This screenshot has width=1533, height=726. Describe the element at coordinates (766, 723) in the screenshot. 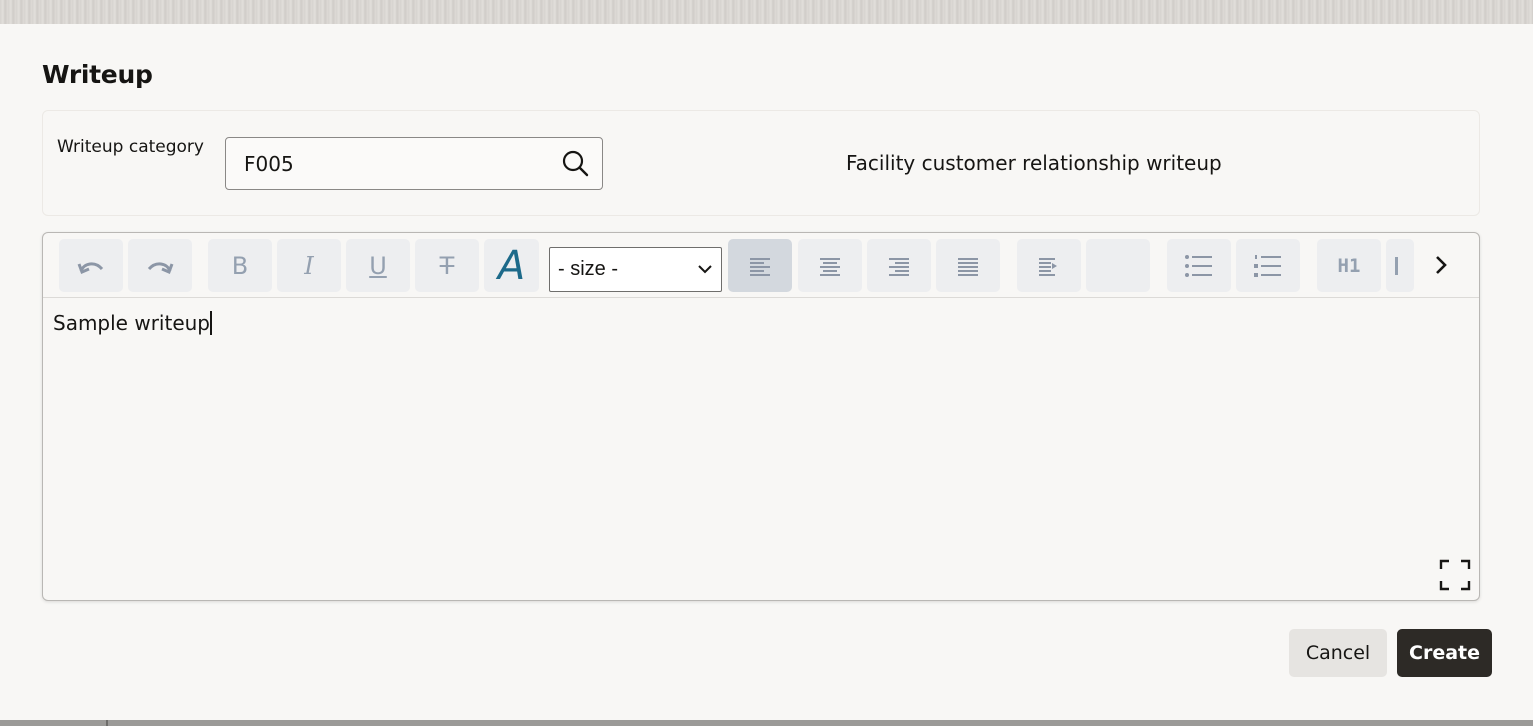

I see `page-backdrop-bottom` at that location.